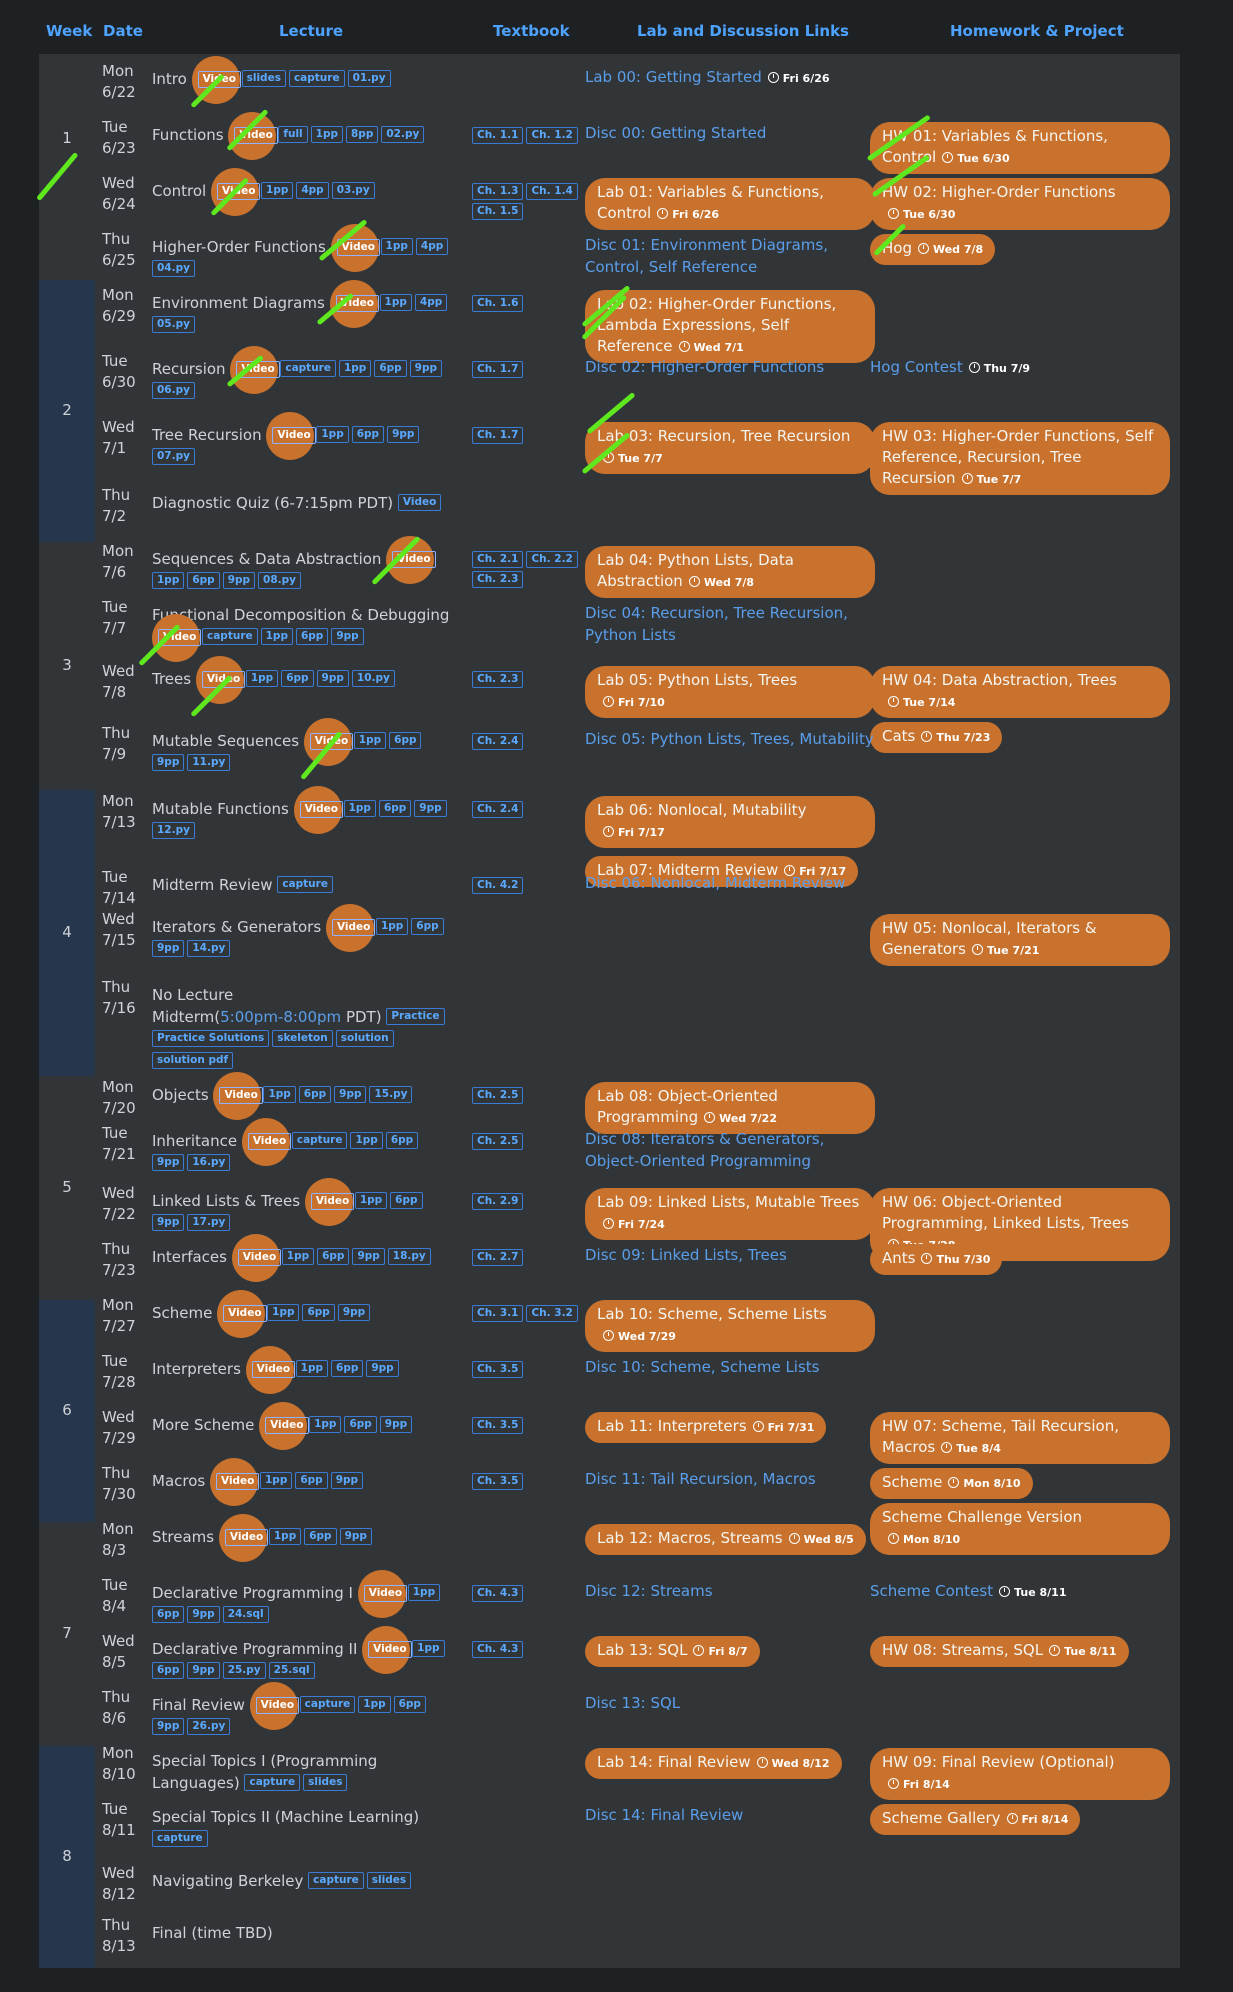 The image size is (1233, 1992). What do you see at coordinates (730, 448) in the screenshot?
I see `lab-assignment: Lab 03: Recursion, Tree Recursion Tue 7/7` at bounding box center [730, 448].